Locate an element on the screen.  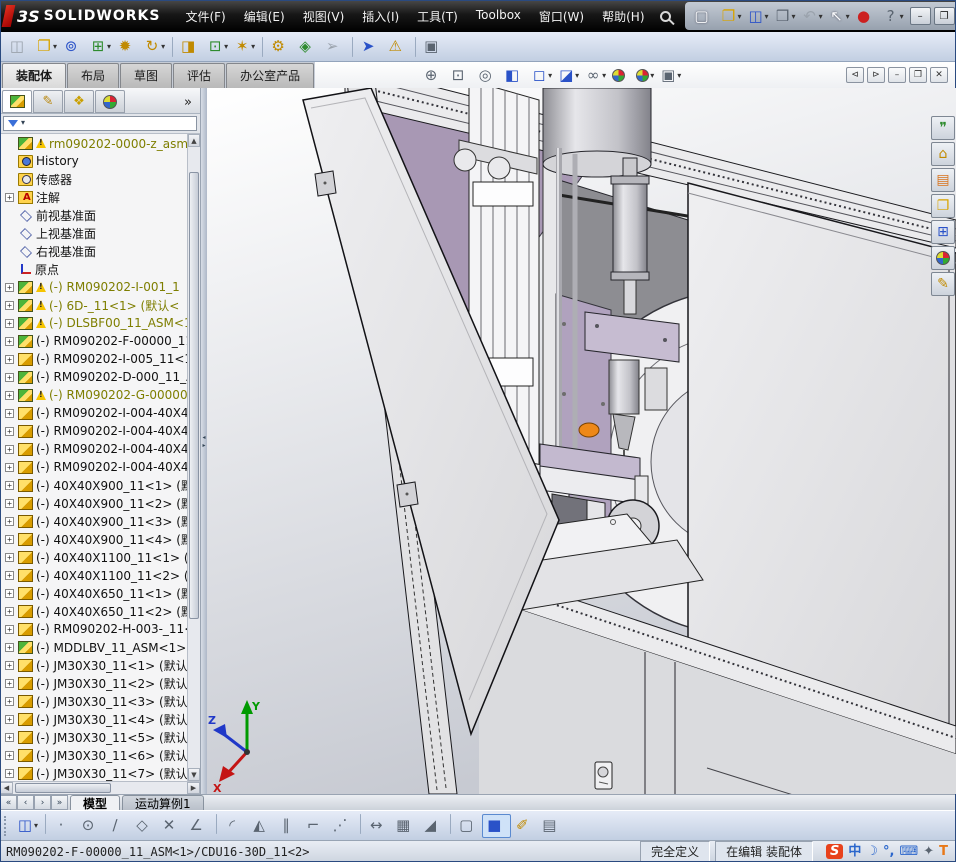
motion-next-button: › is located at coordinates (42, 802).